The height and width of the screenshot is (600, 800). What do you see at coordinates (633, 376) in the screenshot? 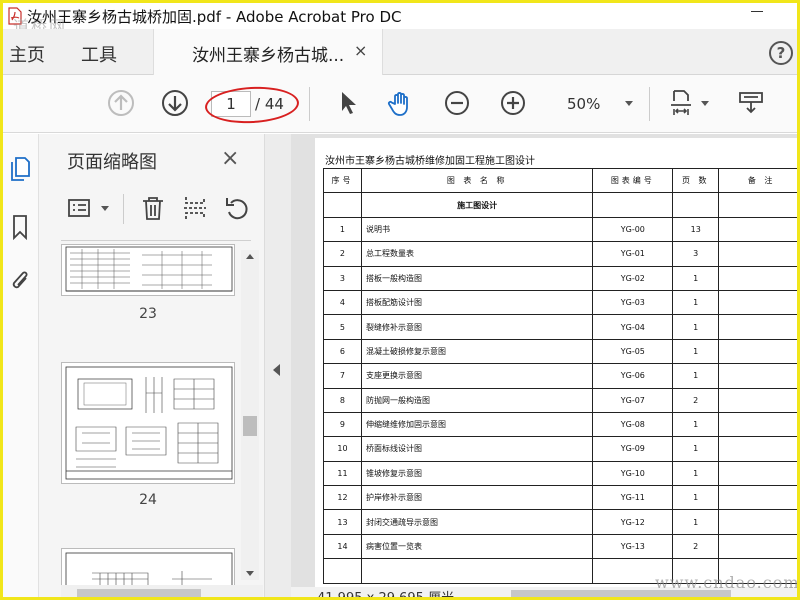
I see `table-cell-code: YG-06` at bounding box center [633, 376].